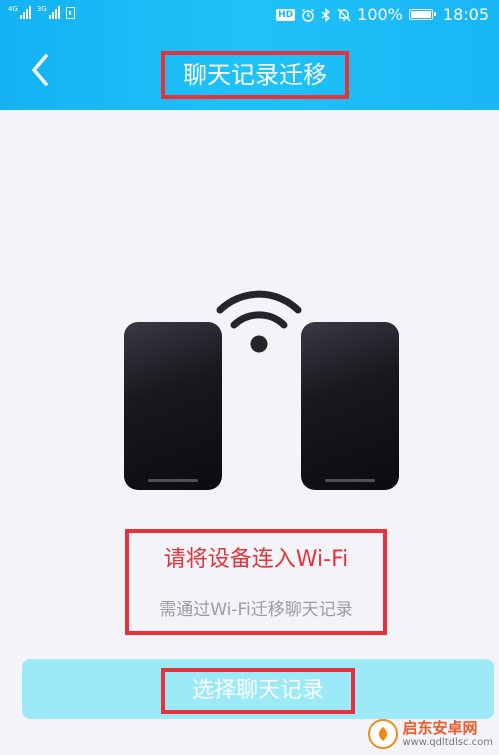 The image size is (499, 755). Describe the element at coordinates (440, 727) in the screenshot. I see `watermark-name: 启东安卓网` at that location.